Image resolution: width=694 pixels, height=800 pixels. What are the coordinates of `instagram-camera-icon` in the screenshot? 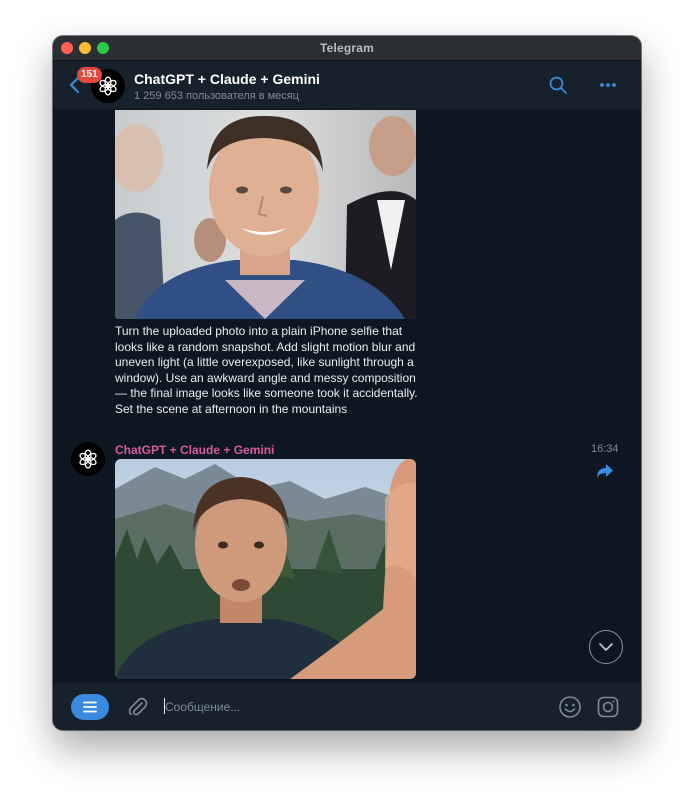 It's located at (608, 707).